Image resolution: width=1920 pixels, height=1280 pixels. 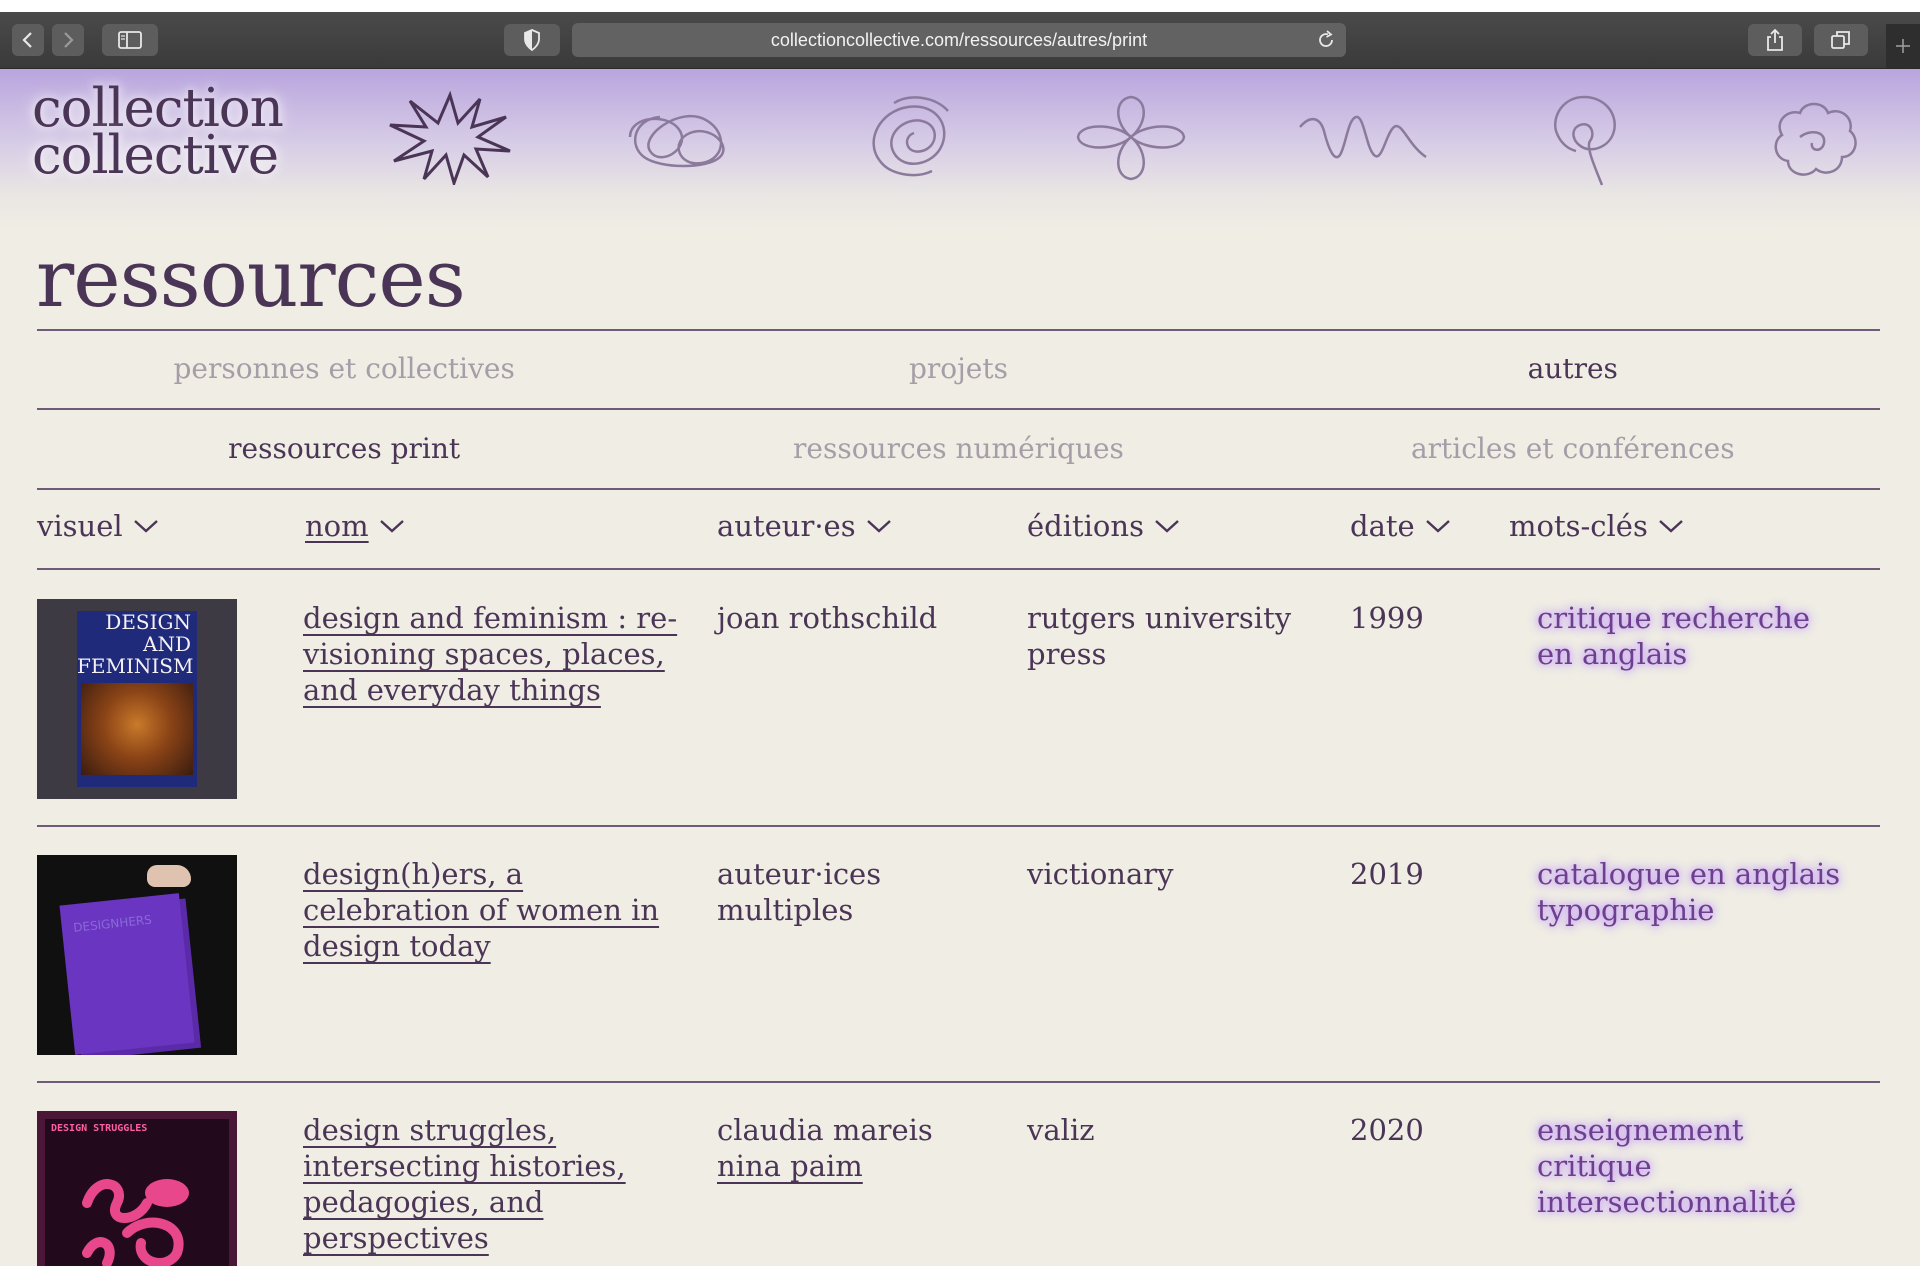 I want to click on column-header-date: date, so click(x=1400, y=526).